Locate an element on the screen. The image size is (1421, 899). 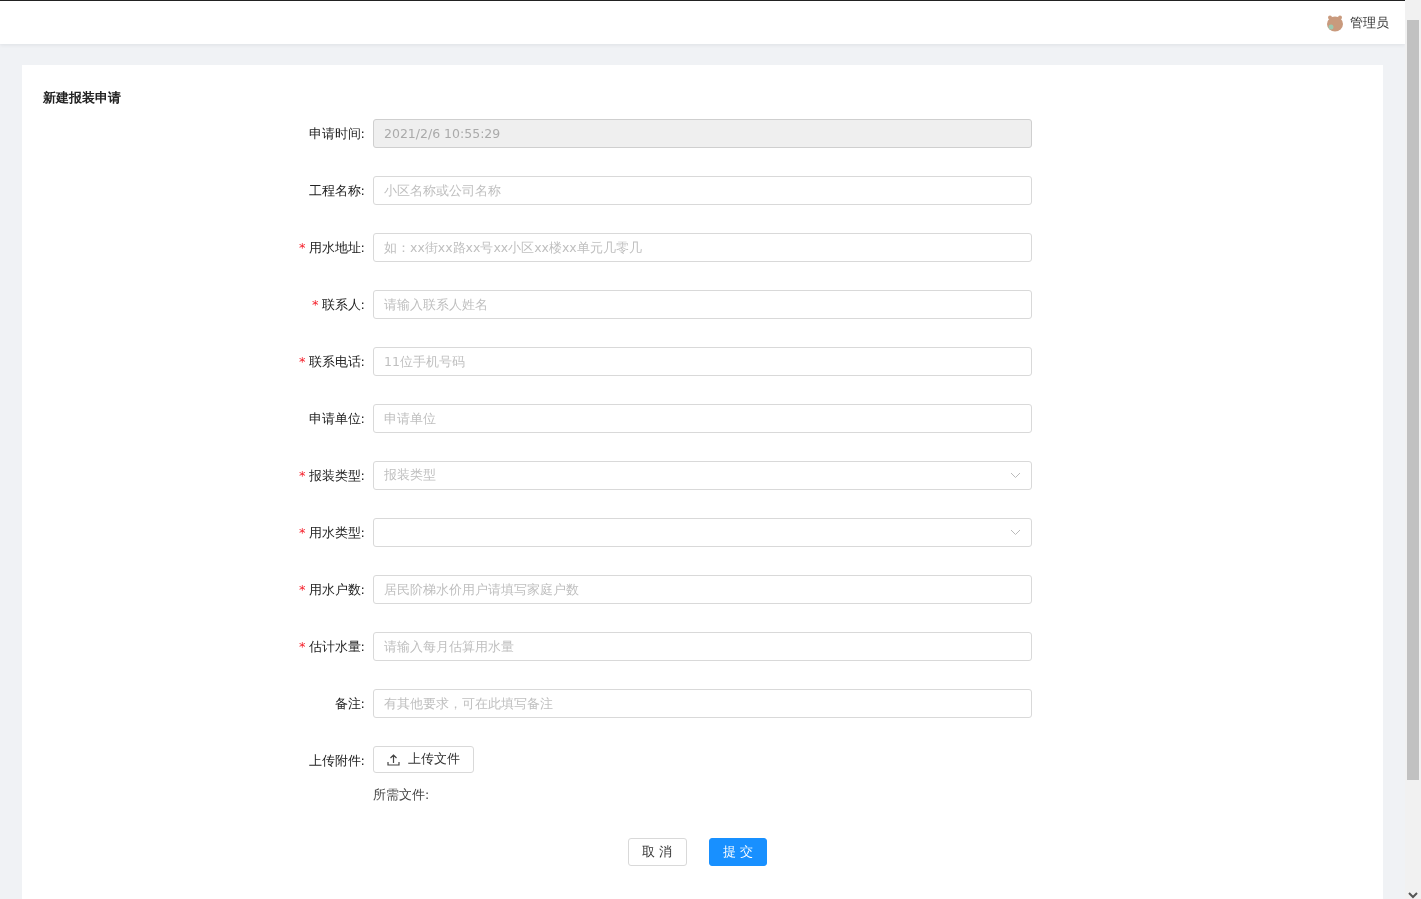
field-label: 申请时间: is located at coordinates (336, 133).